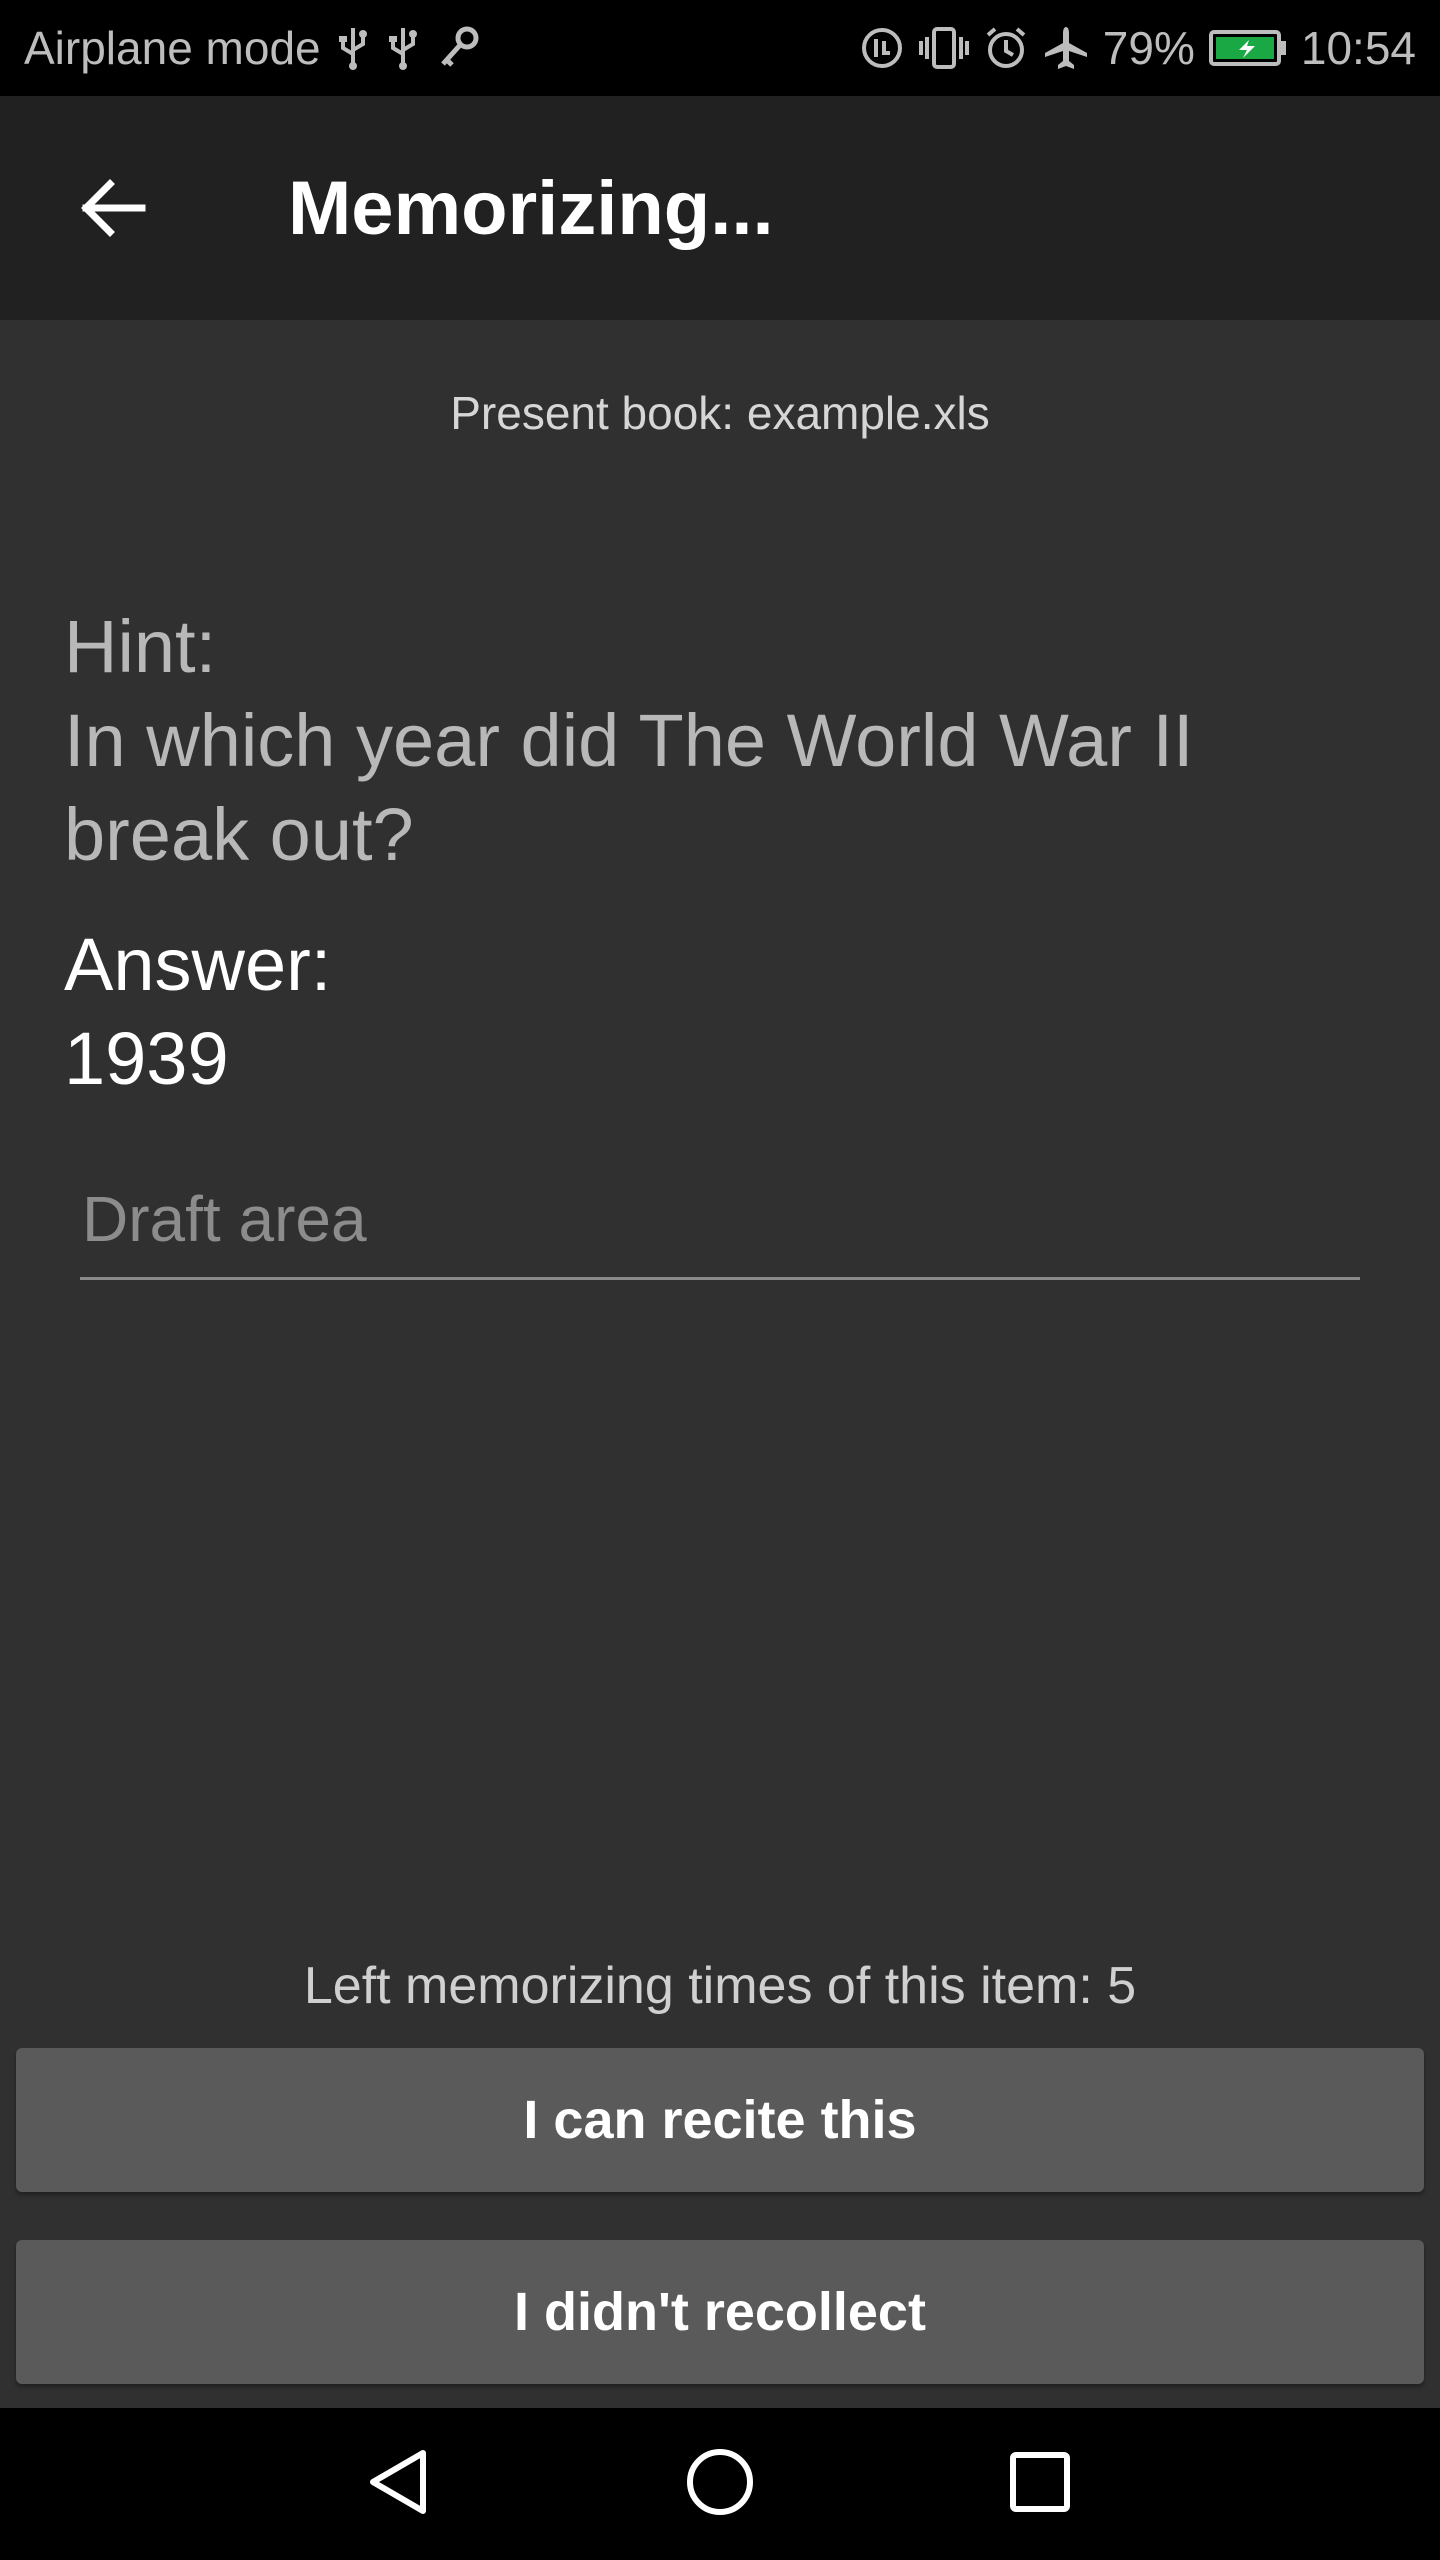 This screenshot has height=2560, width=1440. I want to click on status-right: 79% 10:54, so click(1137, 48).